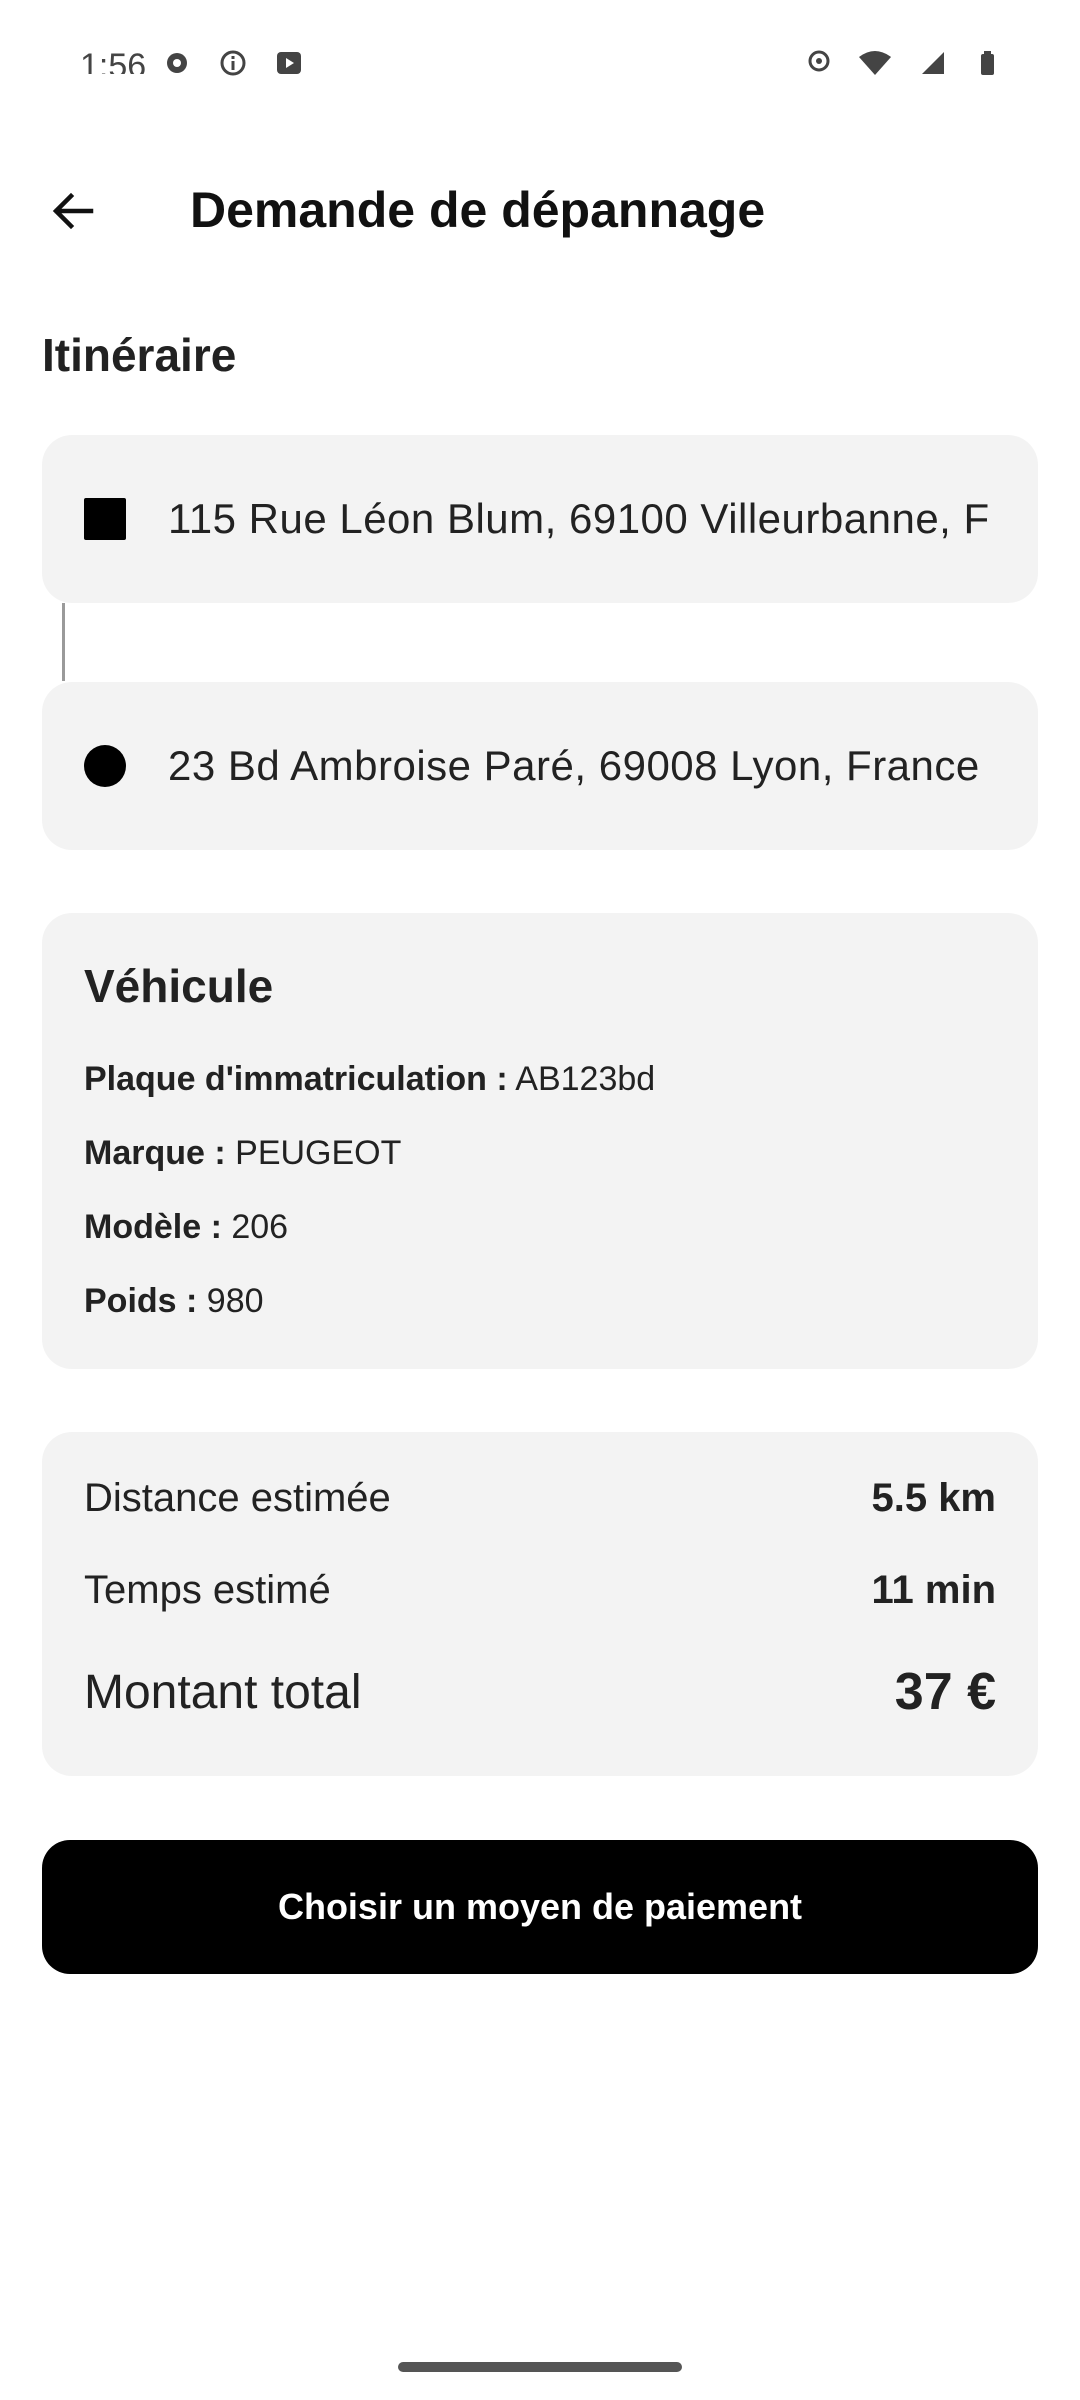 The image size is (1080, 2400). Describe the element at coordinates (478, 210) in the screenshot. I see `page-title: Demande de dépannage` at that location.